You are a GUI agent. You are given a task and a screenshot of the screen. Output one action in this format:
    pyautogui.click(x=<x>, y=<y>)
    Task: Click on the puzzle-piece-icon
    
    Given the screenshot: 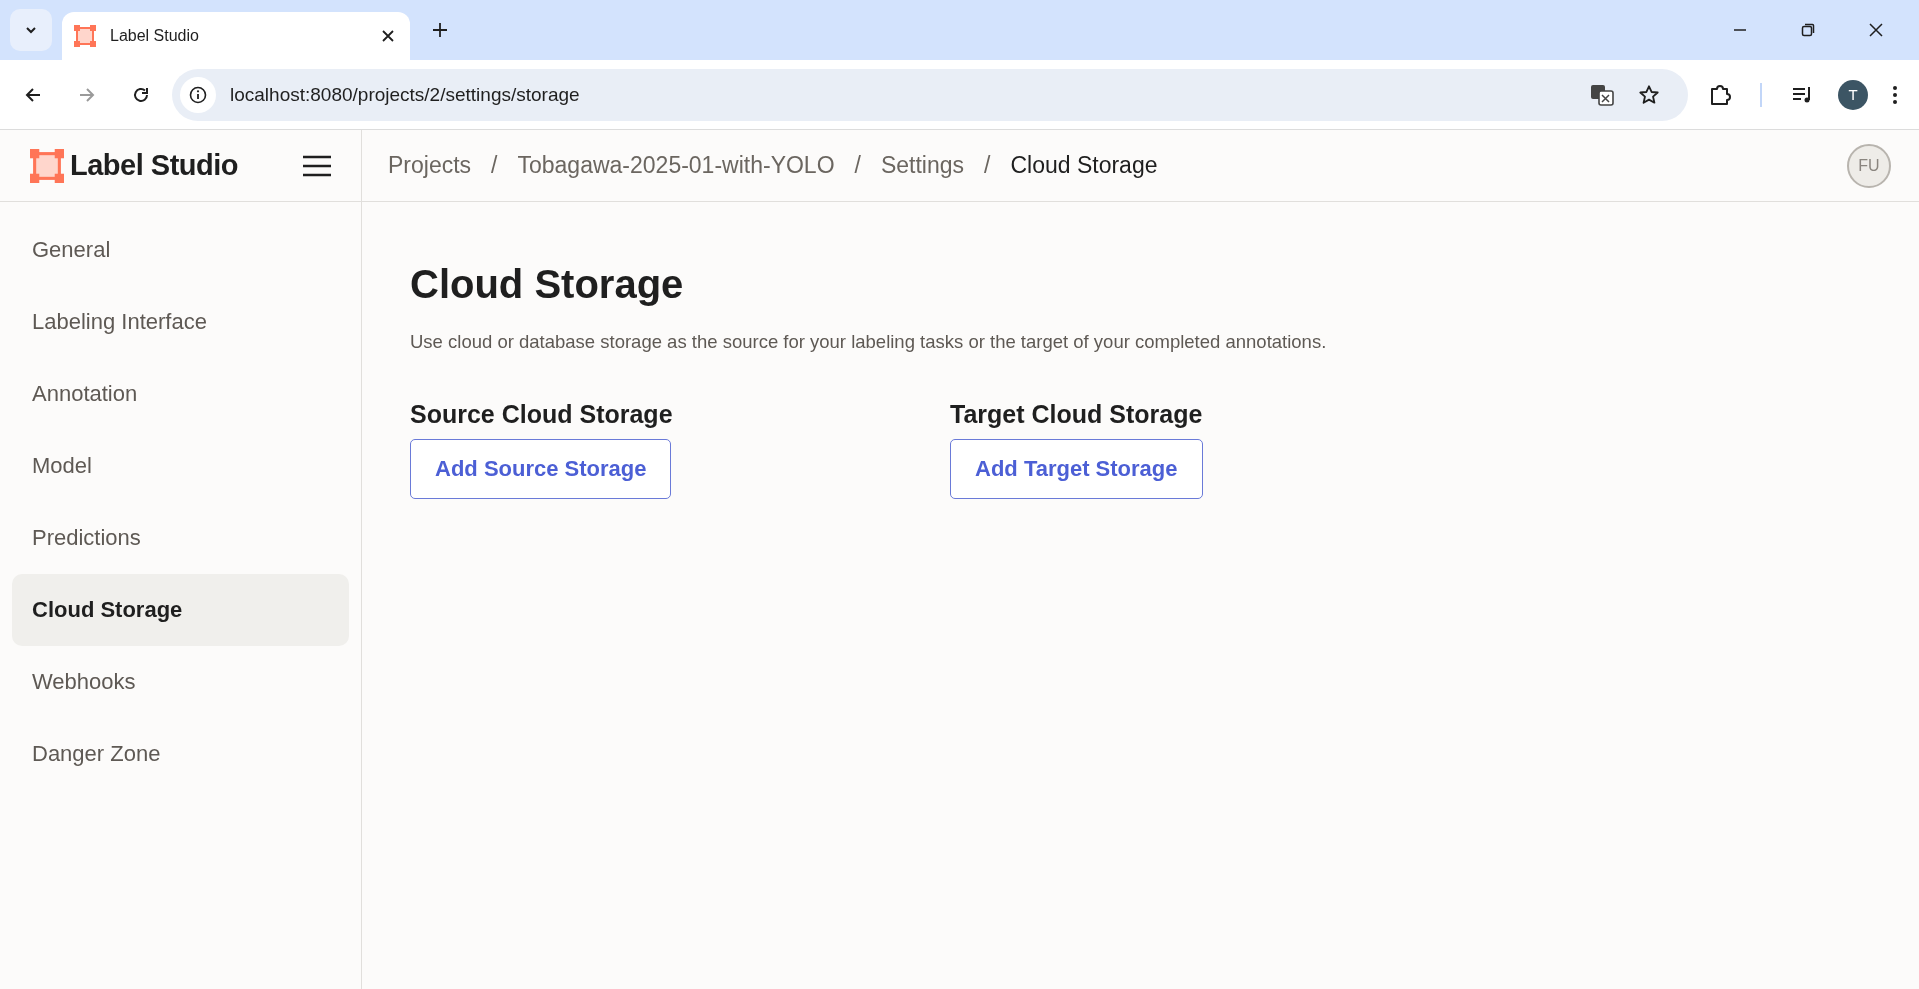 What is the action you would take?
    pyautogui.click(x=1720, y=94)
    